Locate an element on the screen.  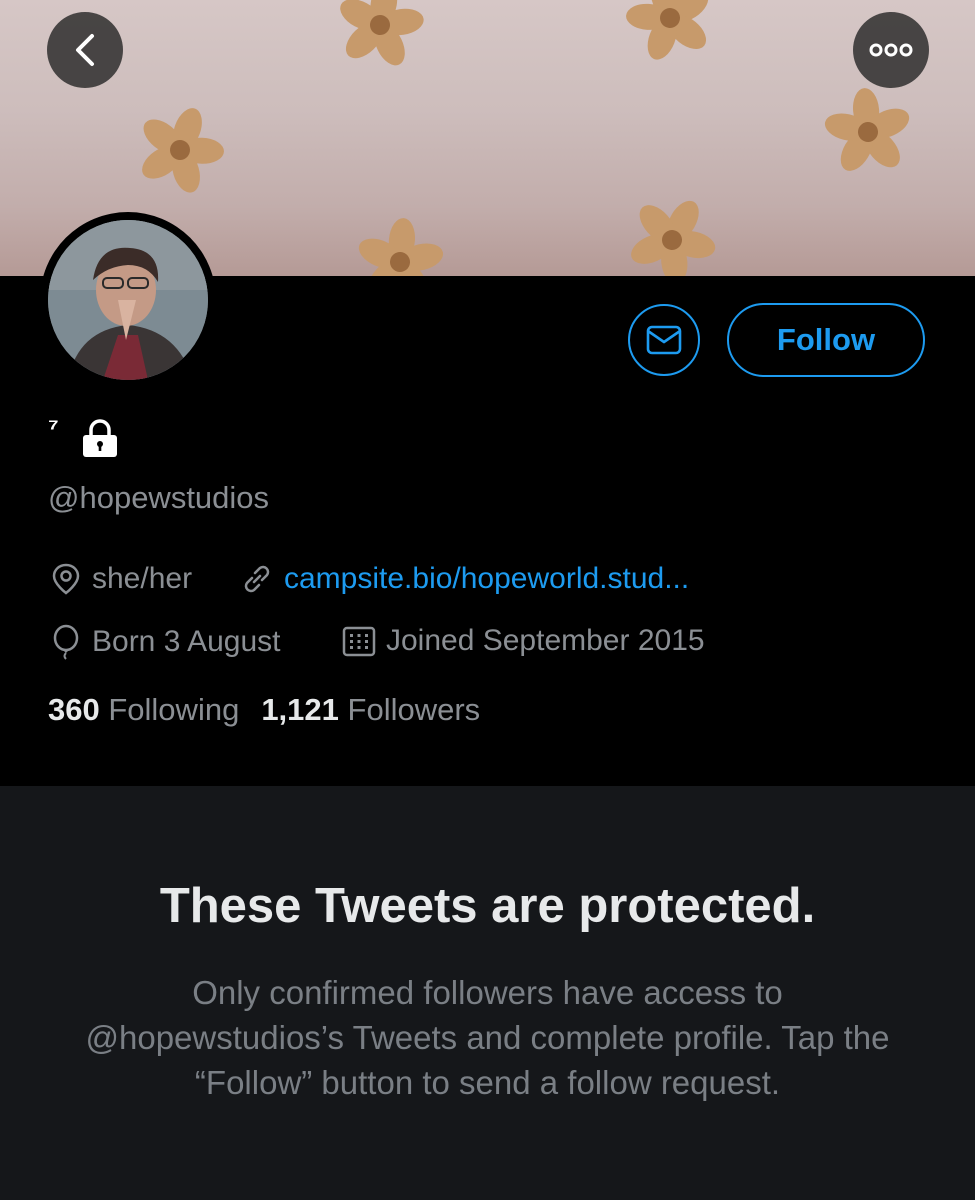
avatar-container is located at coordinates (128, 300).